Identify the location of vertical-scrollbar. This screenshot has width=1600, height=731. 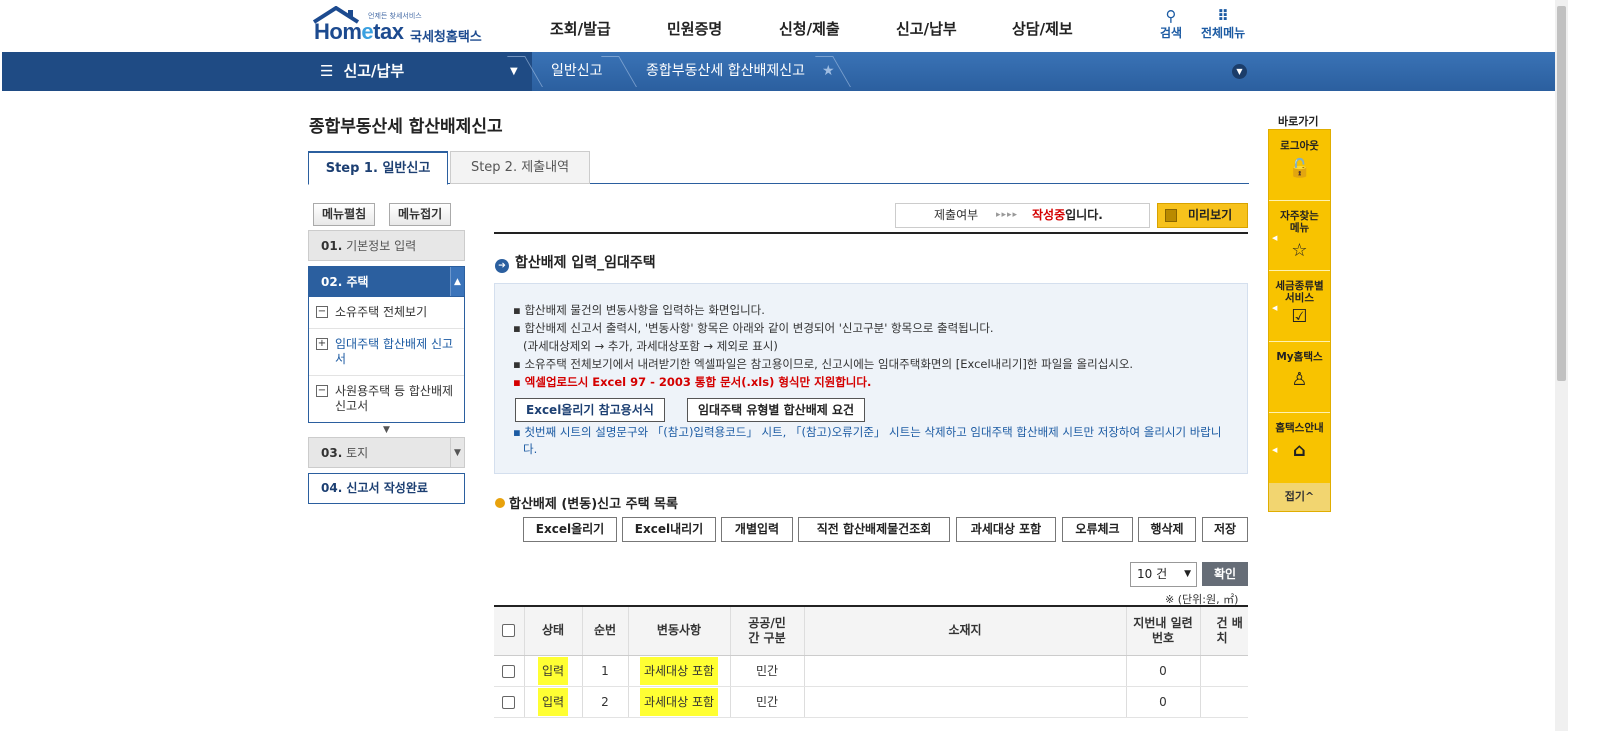
(1561, 365).